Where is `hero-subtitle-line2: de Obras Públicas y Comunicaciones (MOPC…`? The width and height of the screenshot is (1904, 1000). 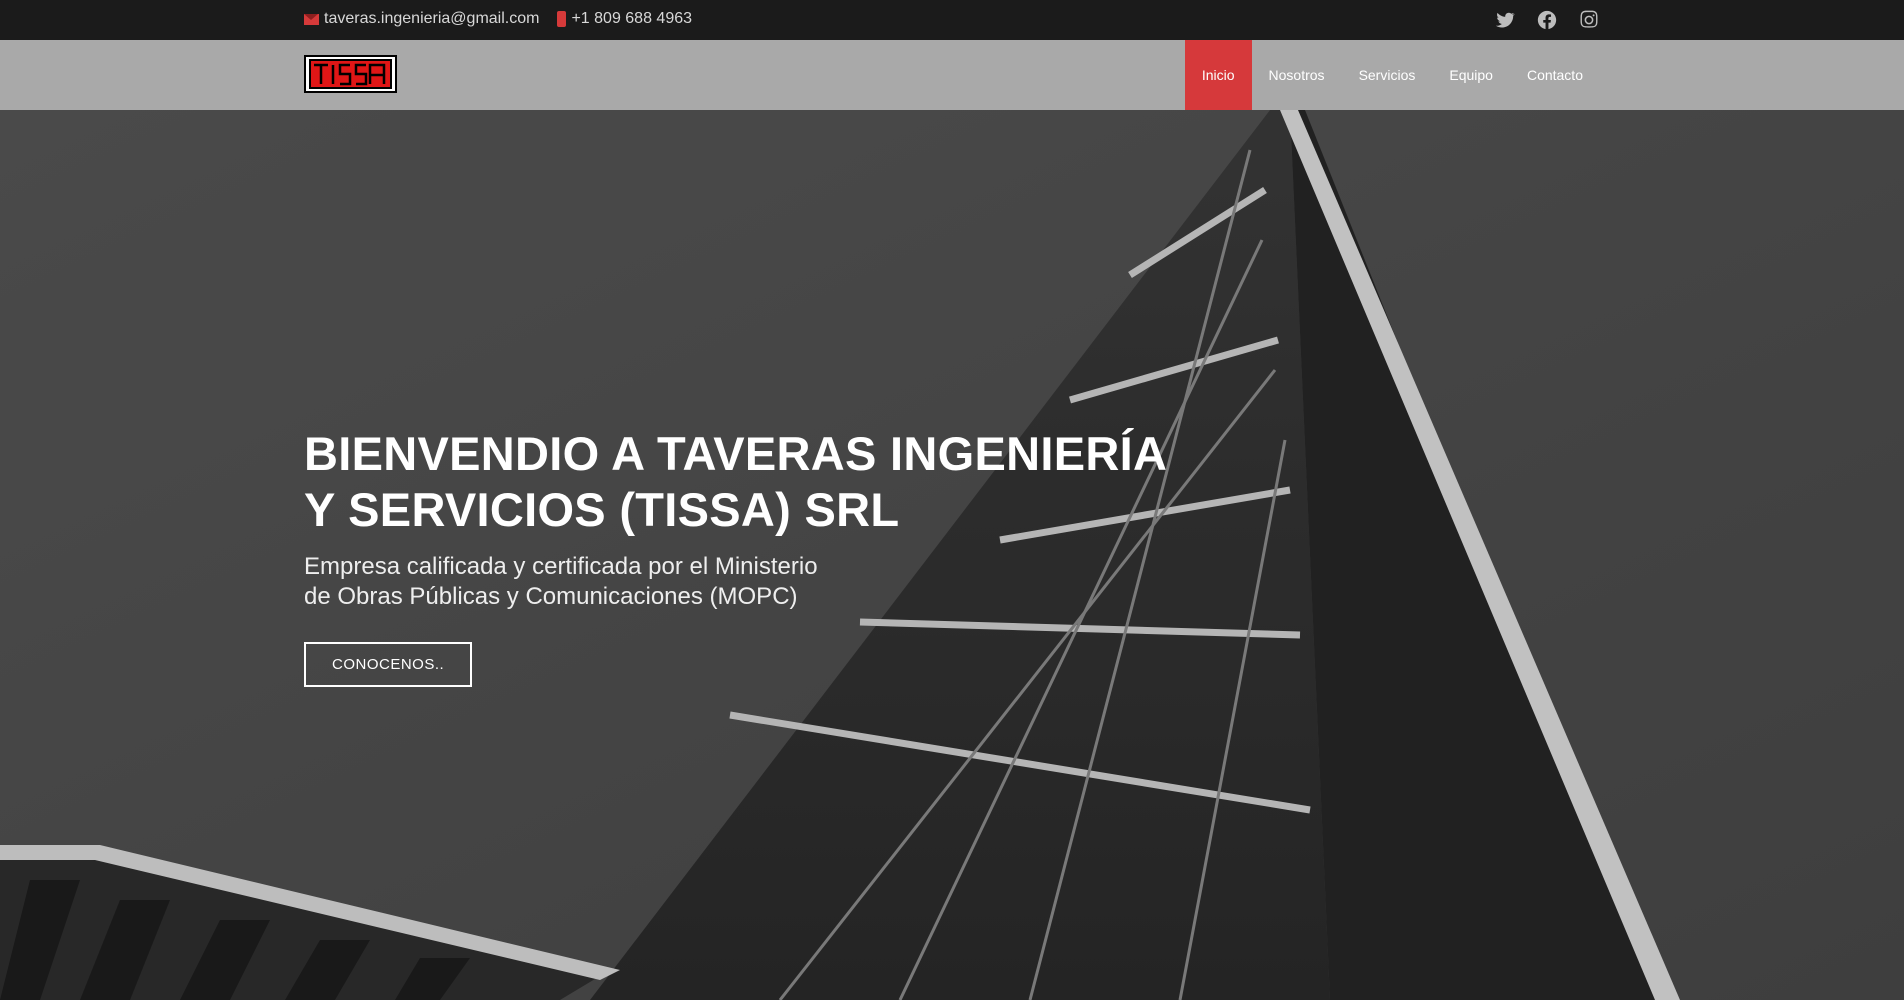 hero-subtitle-line2: de Obras Públicas y Comunicaciones (MOPC… is located at coordinates (551, 596).